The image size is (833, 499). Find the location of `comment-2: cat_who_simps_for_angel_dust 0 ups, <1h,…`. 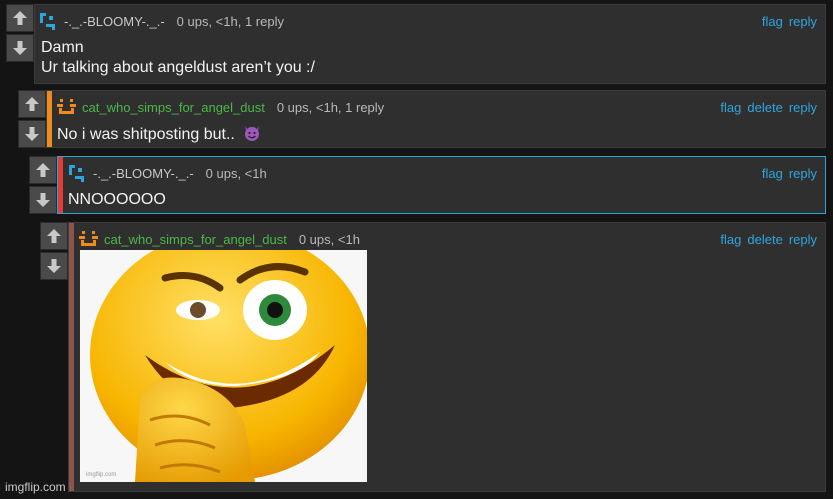

comment-2: cat_who_simps_for_angel_dust 0 ups, <1h,… is located at coordinates (422, 119).